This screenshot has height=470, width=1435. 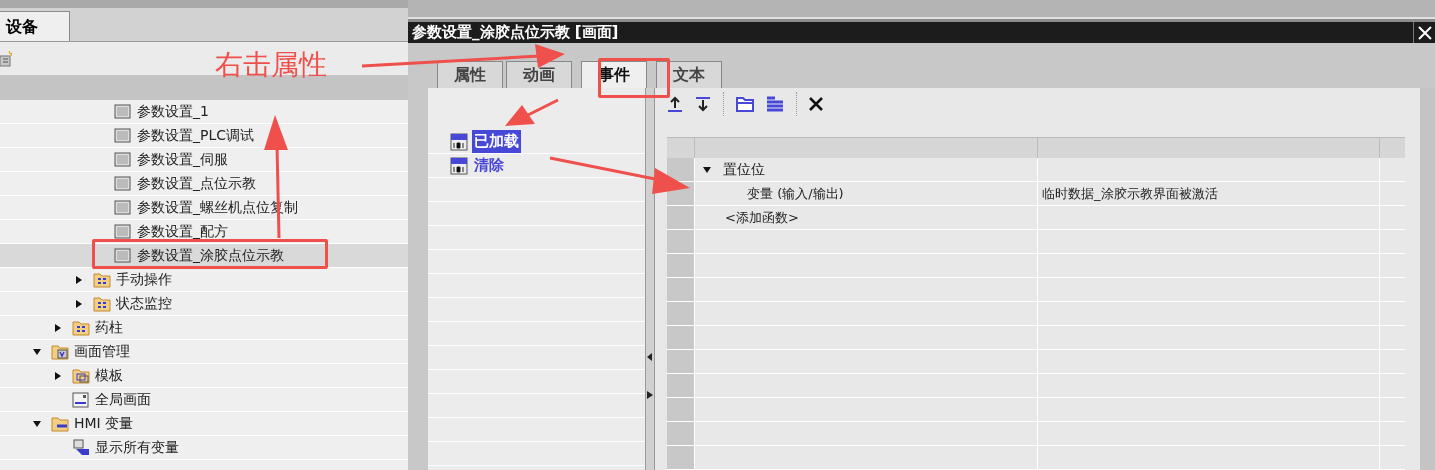 What do you see at coordinates (204, 112) in the screenshot?
I see `tree-item: 参数设置_1` at bounding box center [204, 112].